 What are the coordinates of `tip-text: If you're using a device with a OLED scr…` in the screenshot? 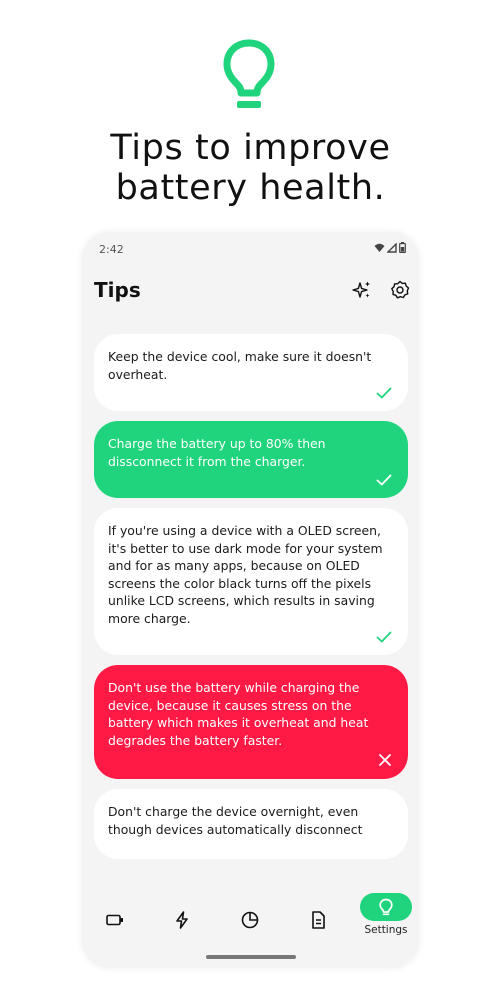 It's located at (245, 574).